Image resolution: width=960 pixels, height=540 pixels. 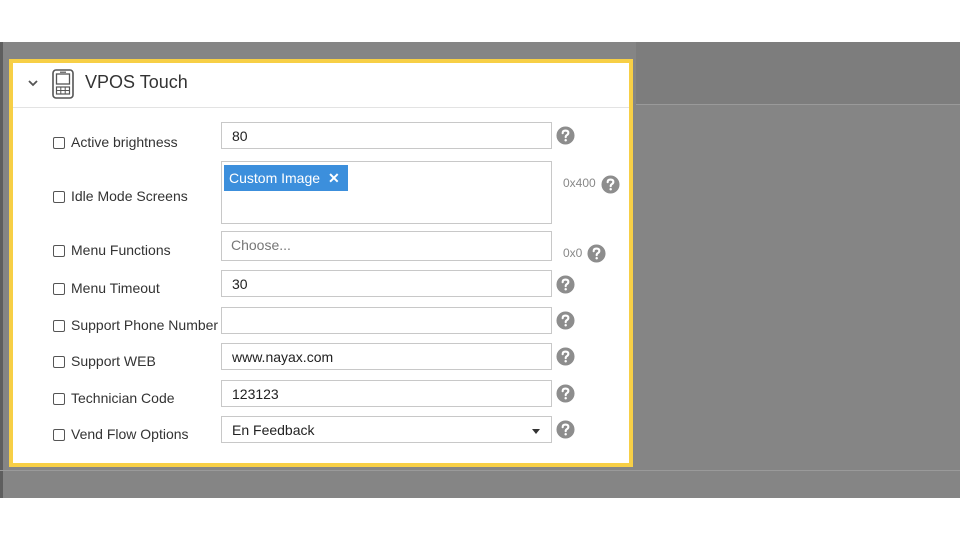 I want to click on tag-label: Custom Image, so click(x=275, y=178).